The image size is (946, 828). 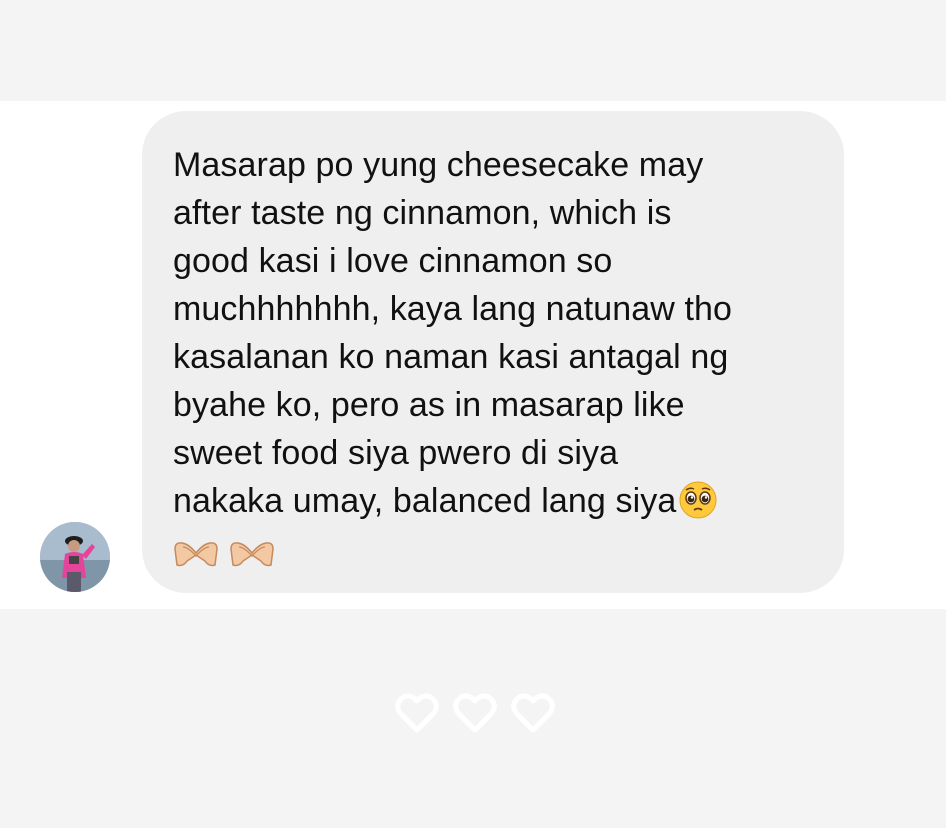 What do you see at coordinates (438, 165) in the screenshot?
I see `message-line: Masarap po yung cheesecake may` at bounding box center [438, 165].